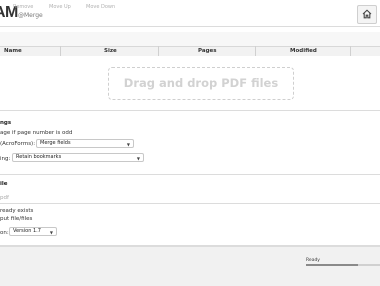 This screenshot has width=380, height=286. I want to click on destination-input: pdf, so click(4, 198).